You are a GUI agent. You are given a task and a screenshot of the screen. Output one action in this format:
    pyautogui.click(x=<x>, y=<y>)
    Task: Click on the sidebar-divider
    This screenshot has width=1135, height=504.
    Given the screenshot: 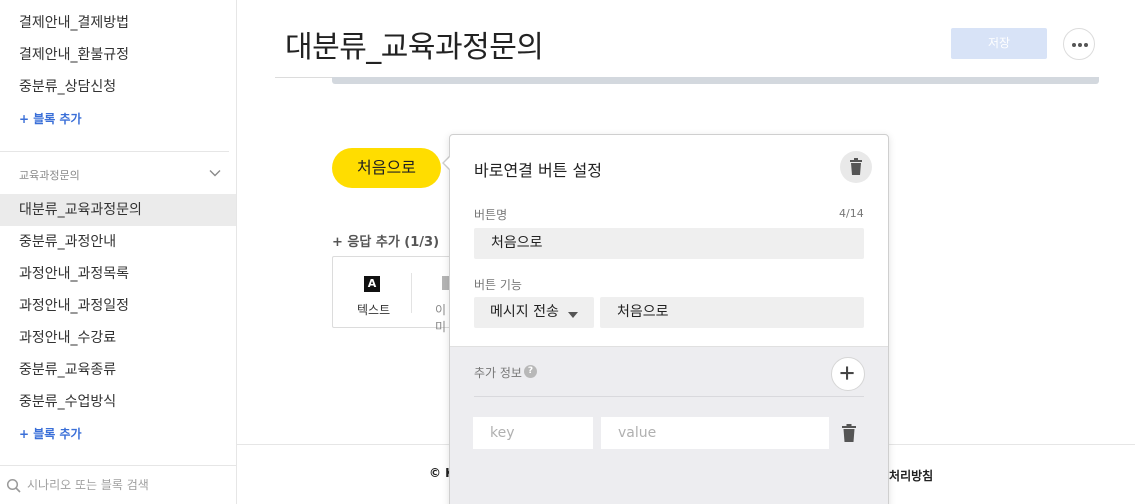 What is the action you would take?
    pyautogui.click(x=114, y=151)
    